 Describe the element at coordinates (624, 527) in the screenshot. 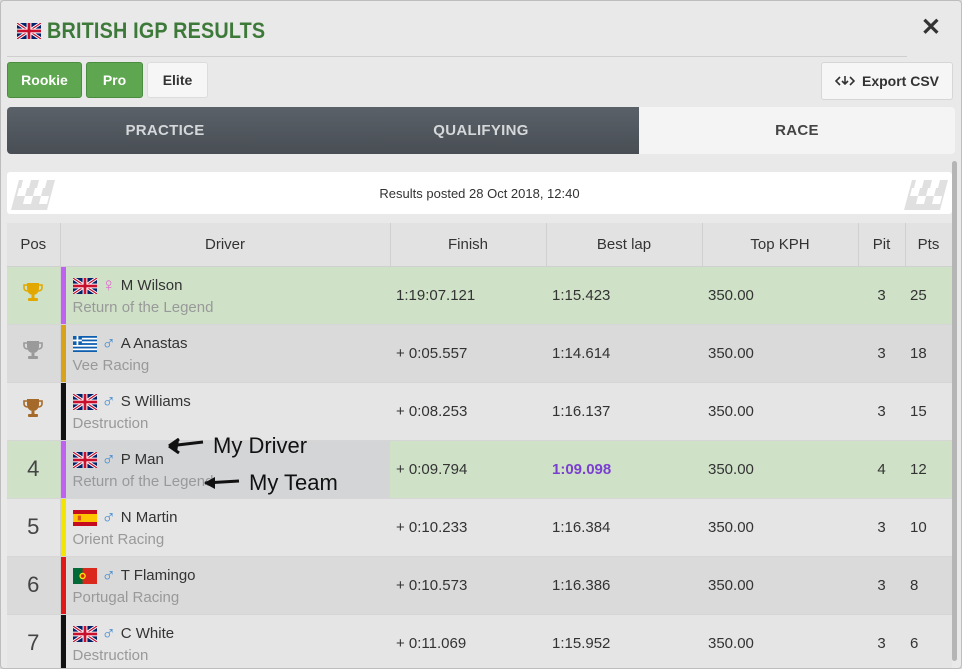

I see `cell-best-lap: 1:16.384` at that location.